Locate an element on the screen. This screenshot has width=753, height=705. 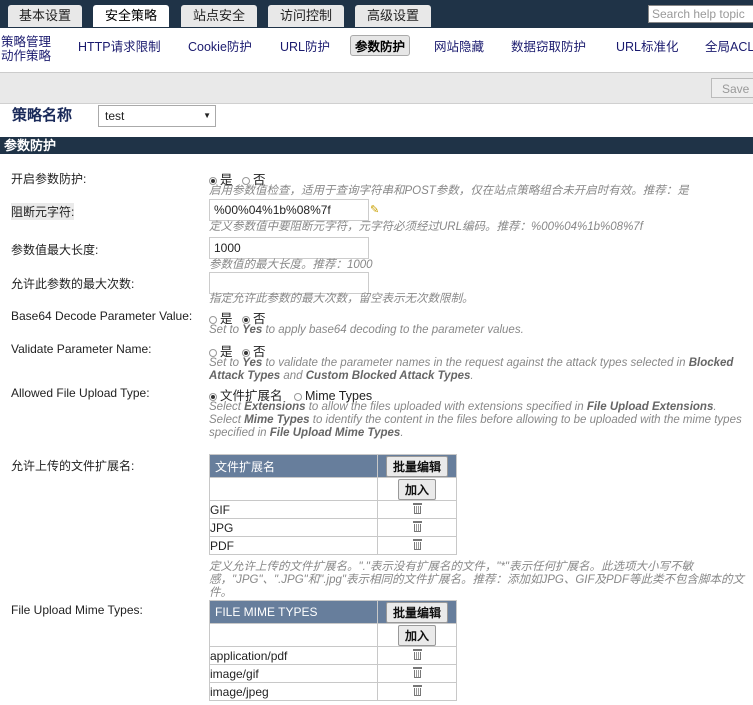
max-count-input is located at coordinates (289, 283).